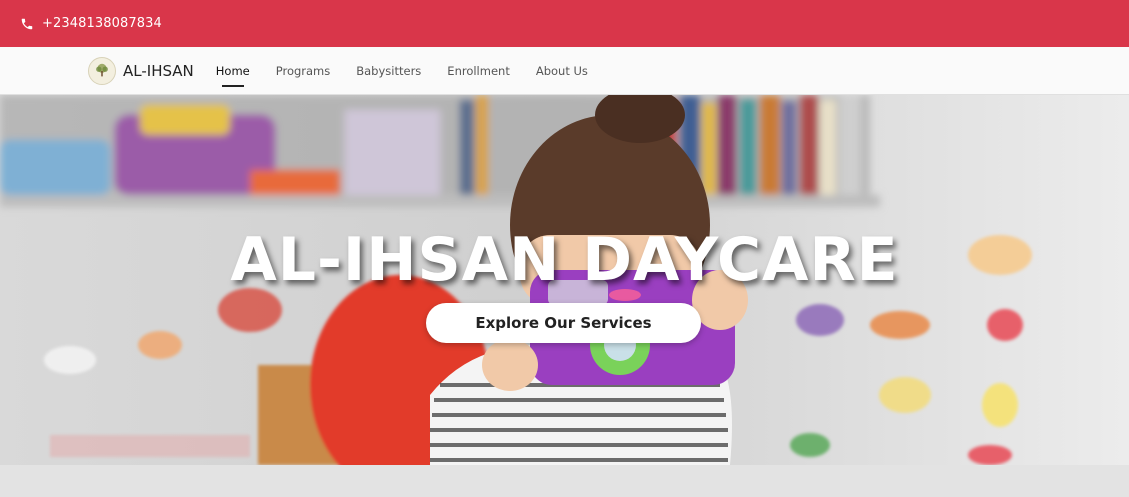 The image size is (1129, 497). I want to click on phone-icon, so click(27, 24).